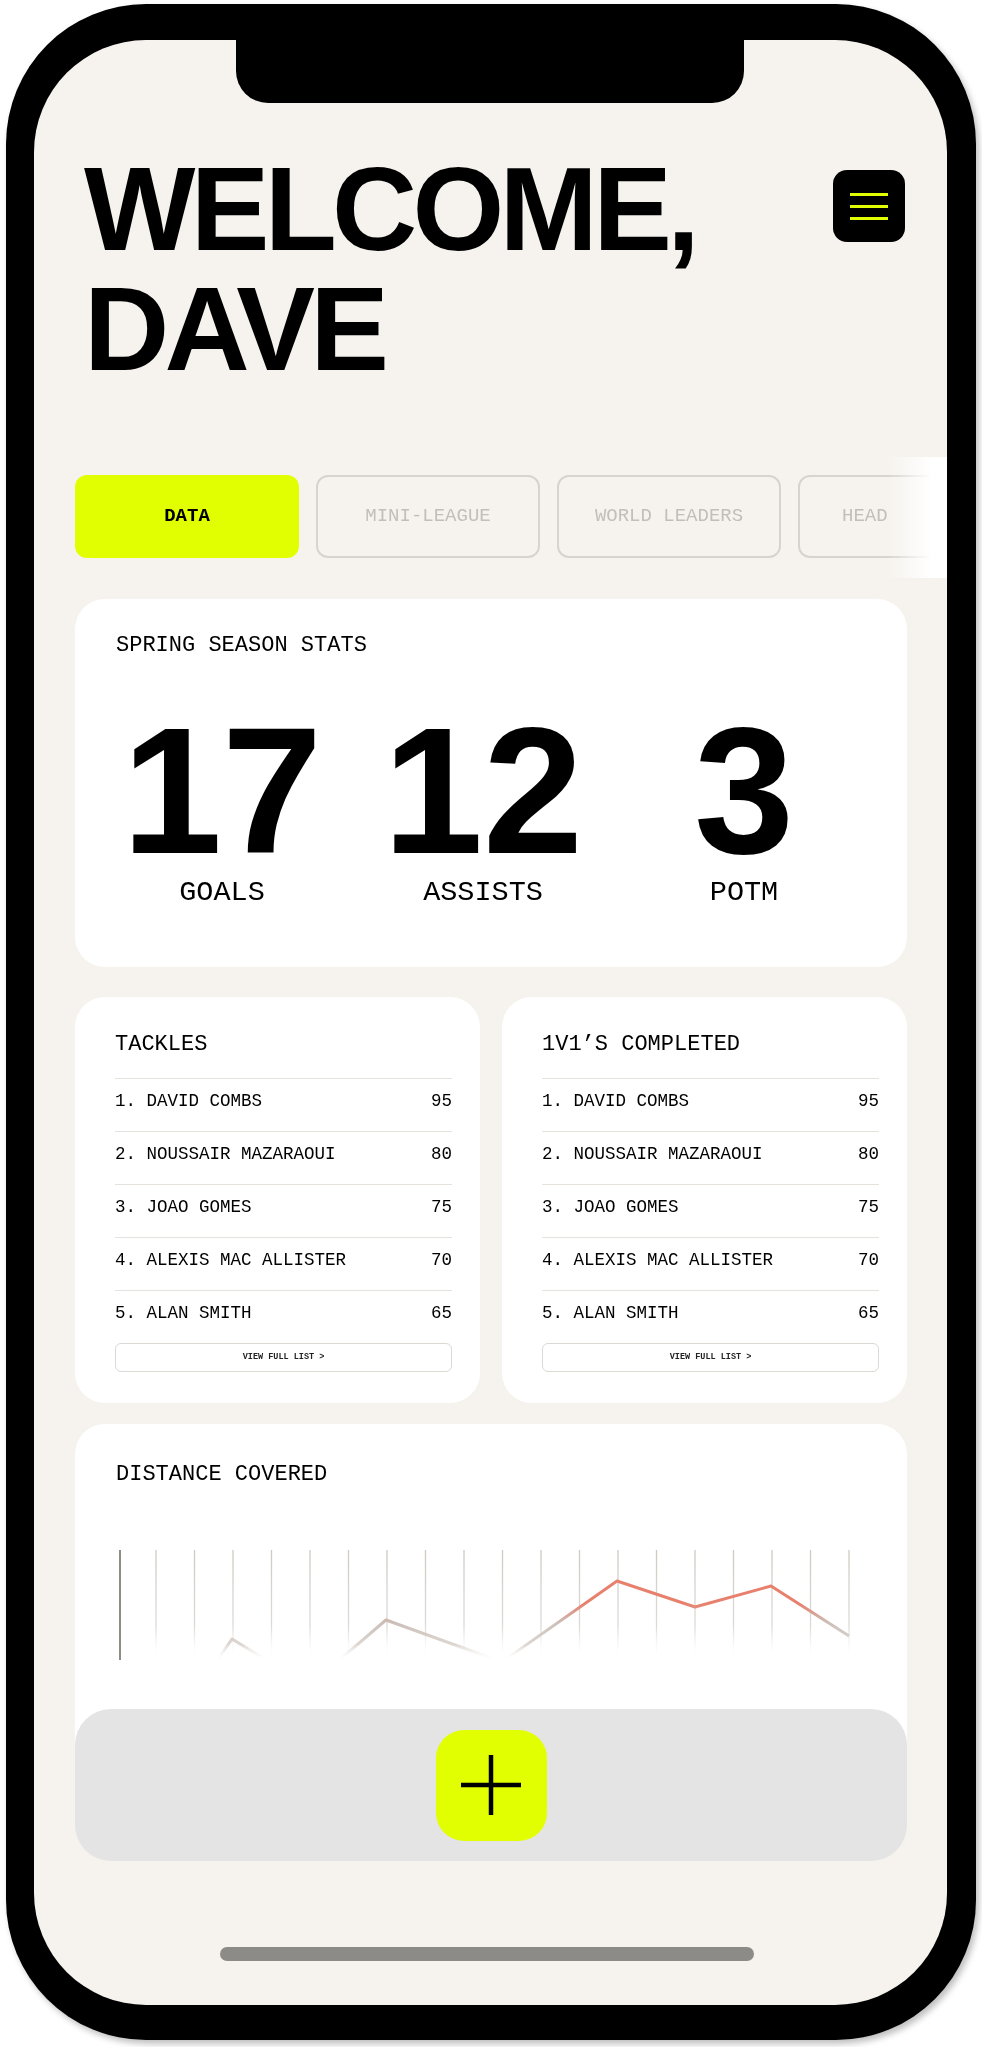  Describe the element at coordinates (483, 893) in the screenshot. I see `stat-label: ASSISTS` at that location.